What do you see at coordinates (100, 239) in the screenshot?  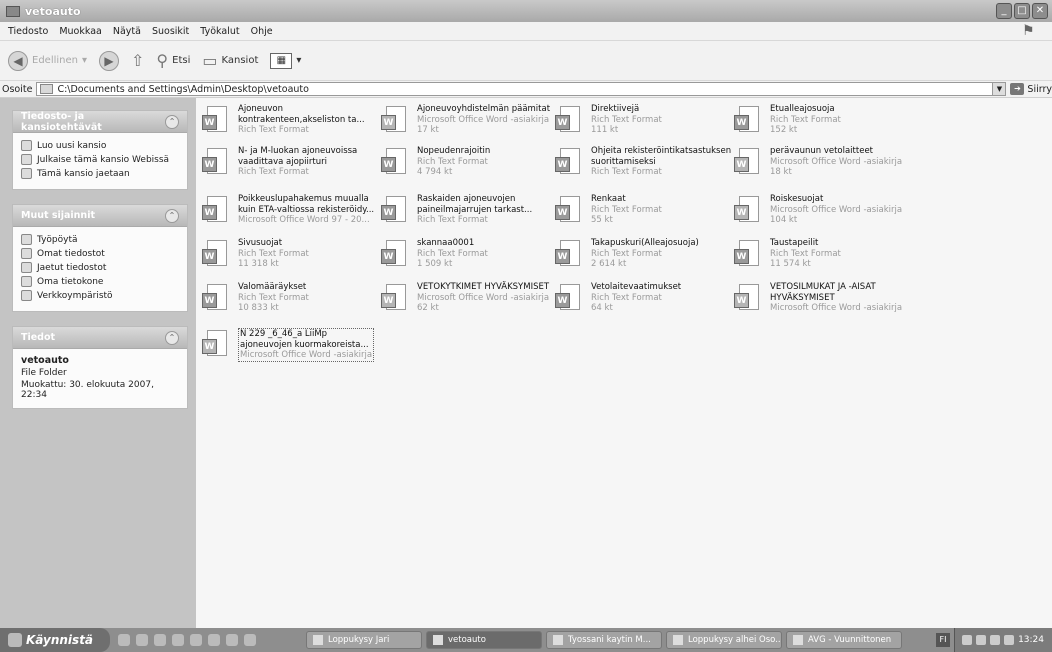 I see `place-desktop: Työpöytä` at bounding box center [100, 239].